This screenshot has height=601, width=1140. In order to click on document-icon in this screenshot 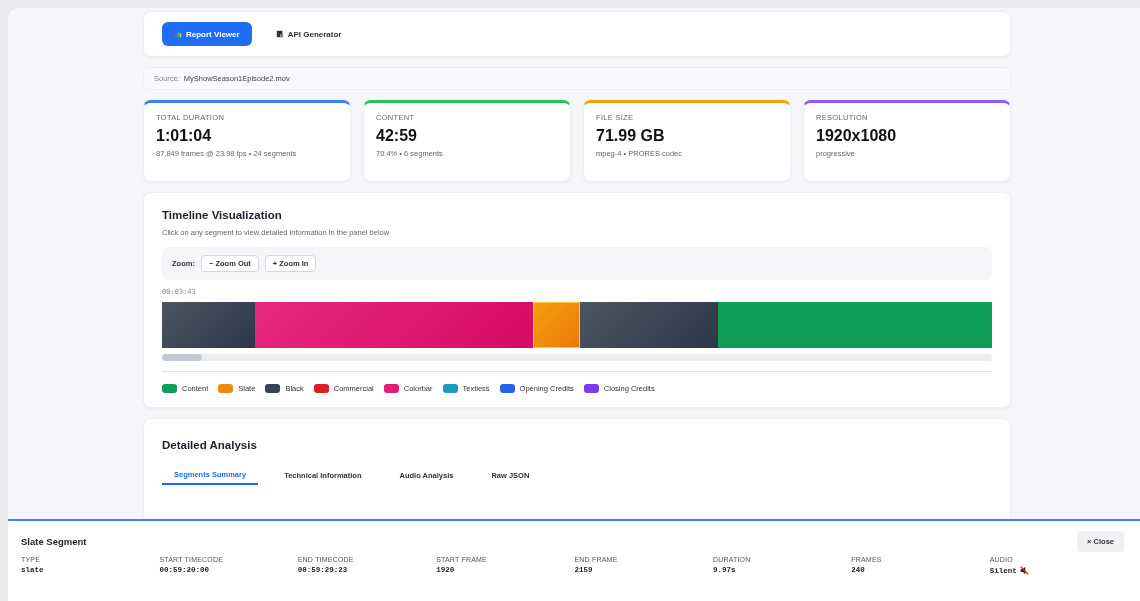, I will do `click(279, 34)`.